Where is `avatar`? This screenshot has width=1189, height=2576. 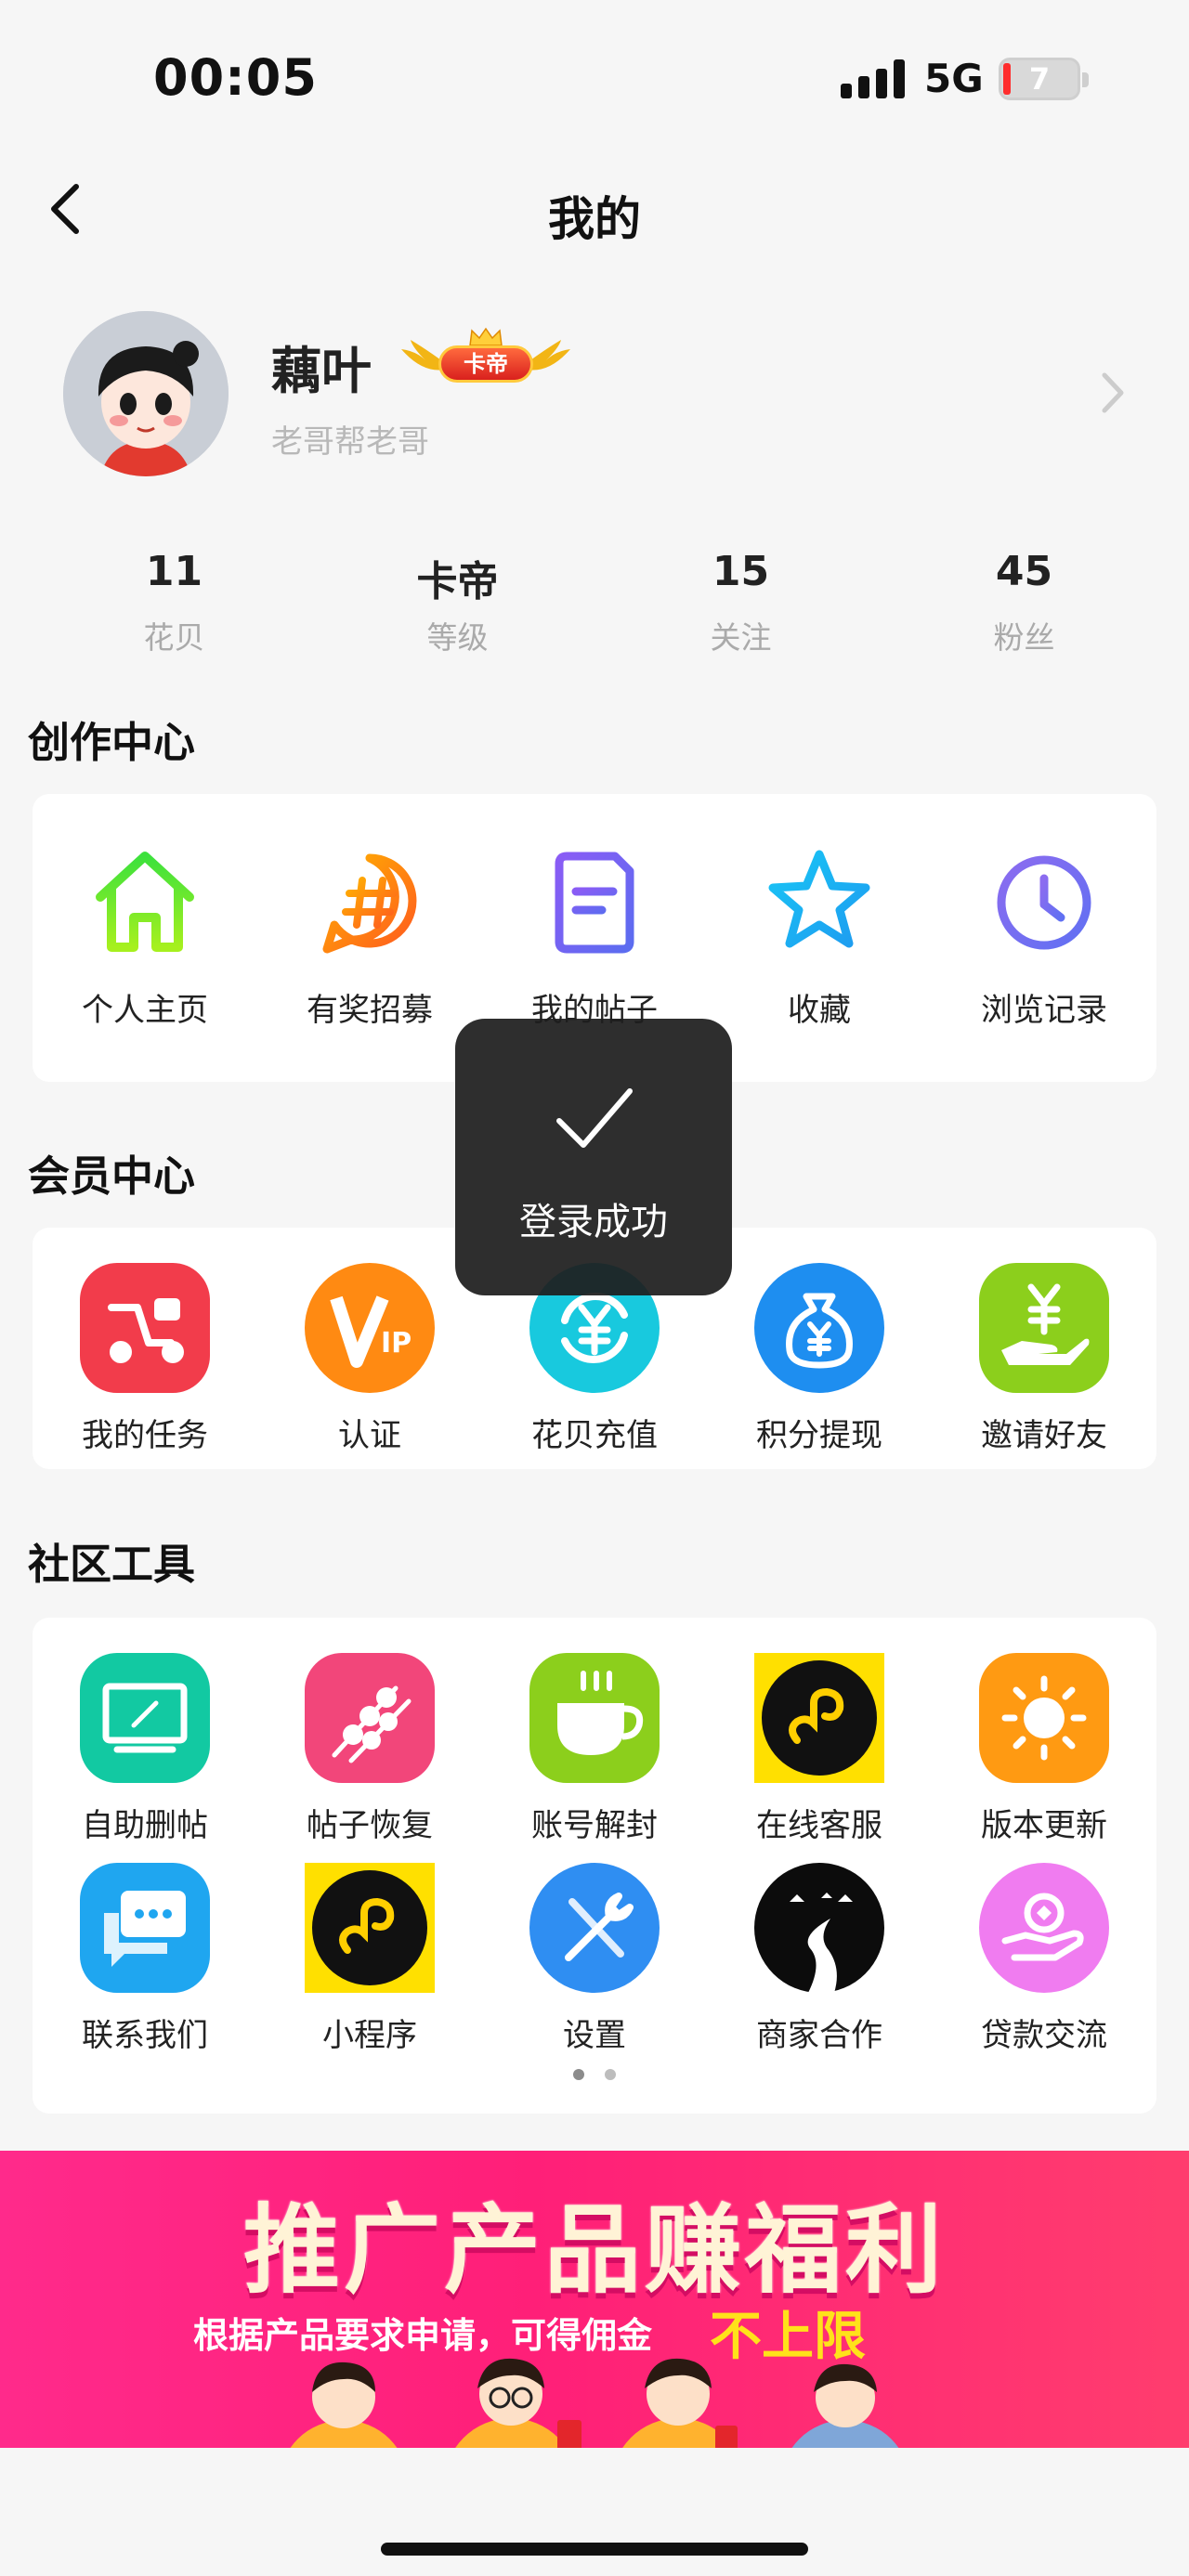 avatar is located at coordinates (146, 393).